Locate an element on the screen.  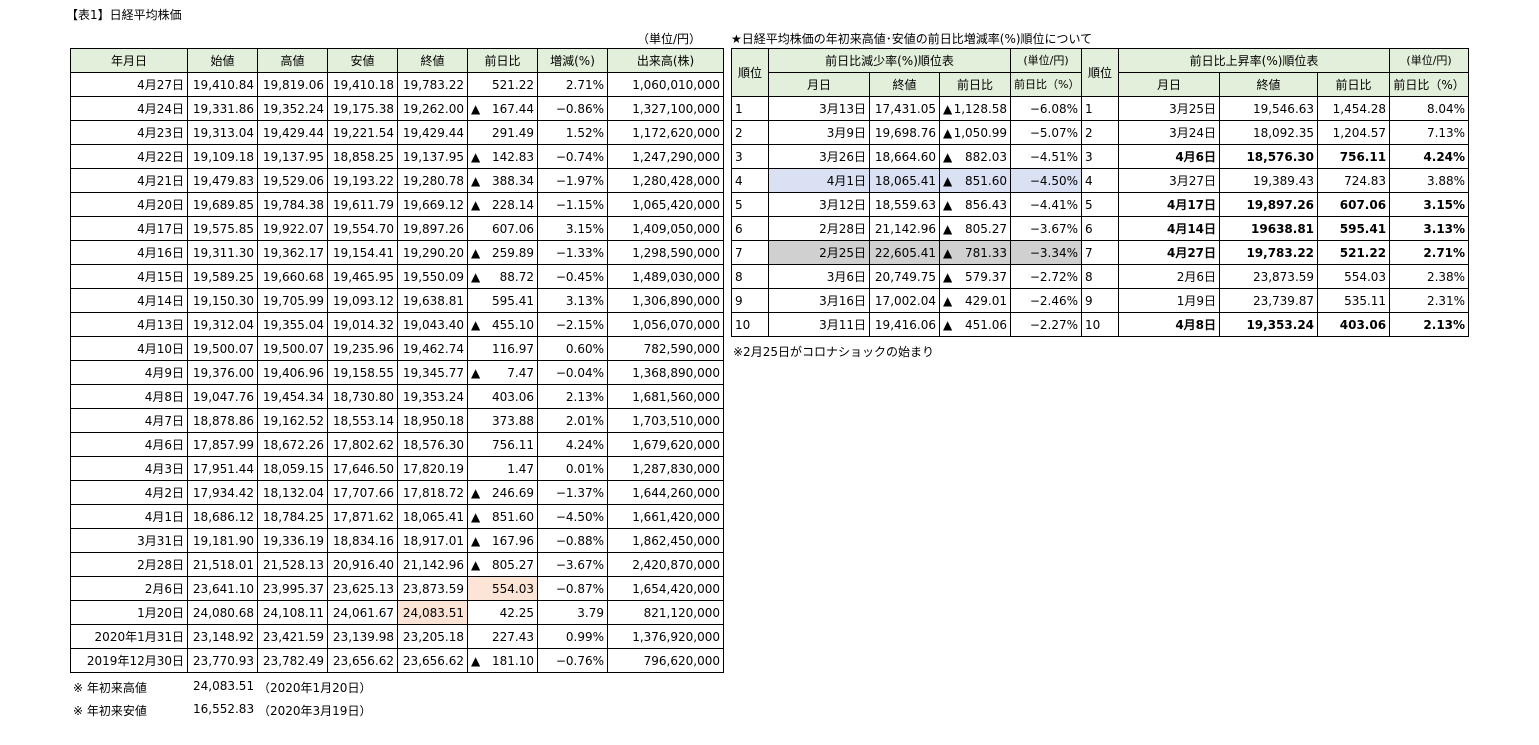
rank-number: 5 is located at coordinates (750, 204).